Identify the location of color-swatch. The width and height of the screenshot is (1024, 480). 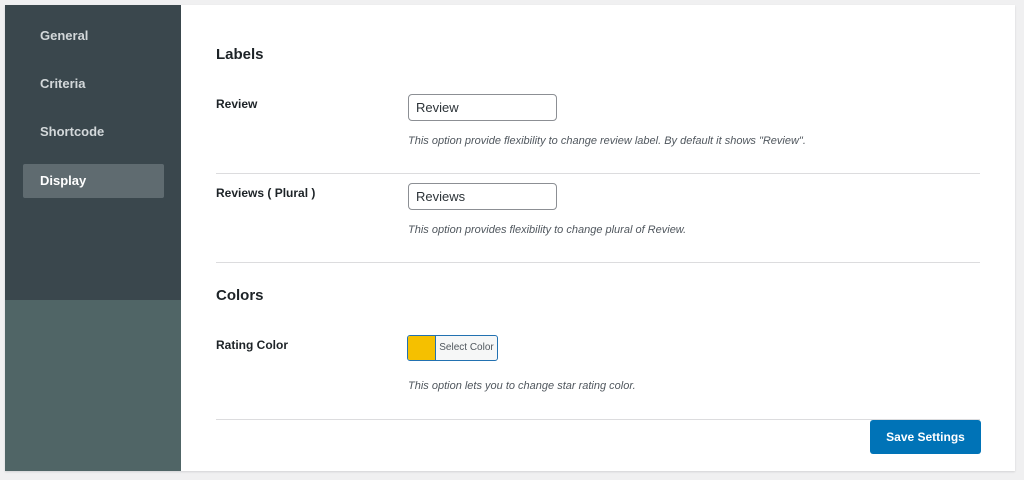
(422, 348).